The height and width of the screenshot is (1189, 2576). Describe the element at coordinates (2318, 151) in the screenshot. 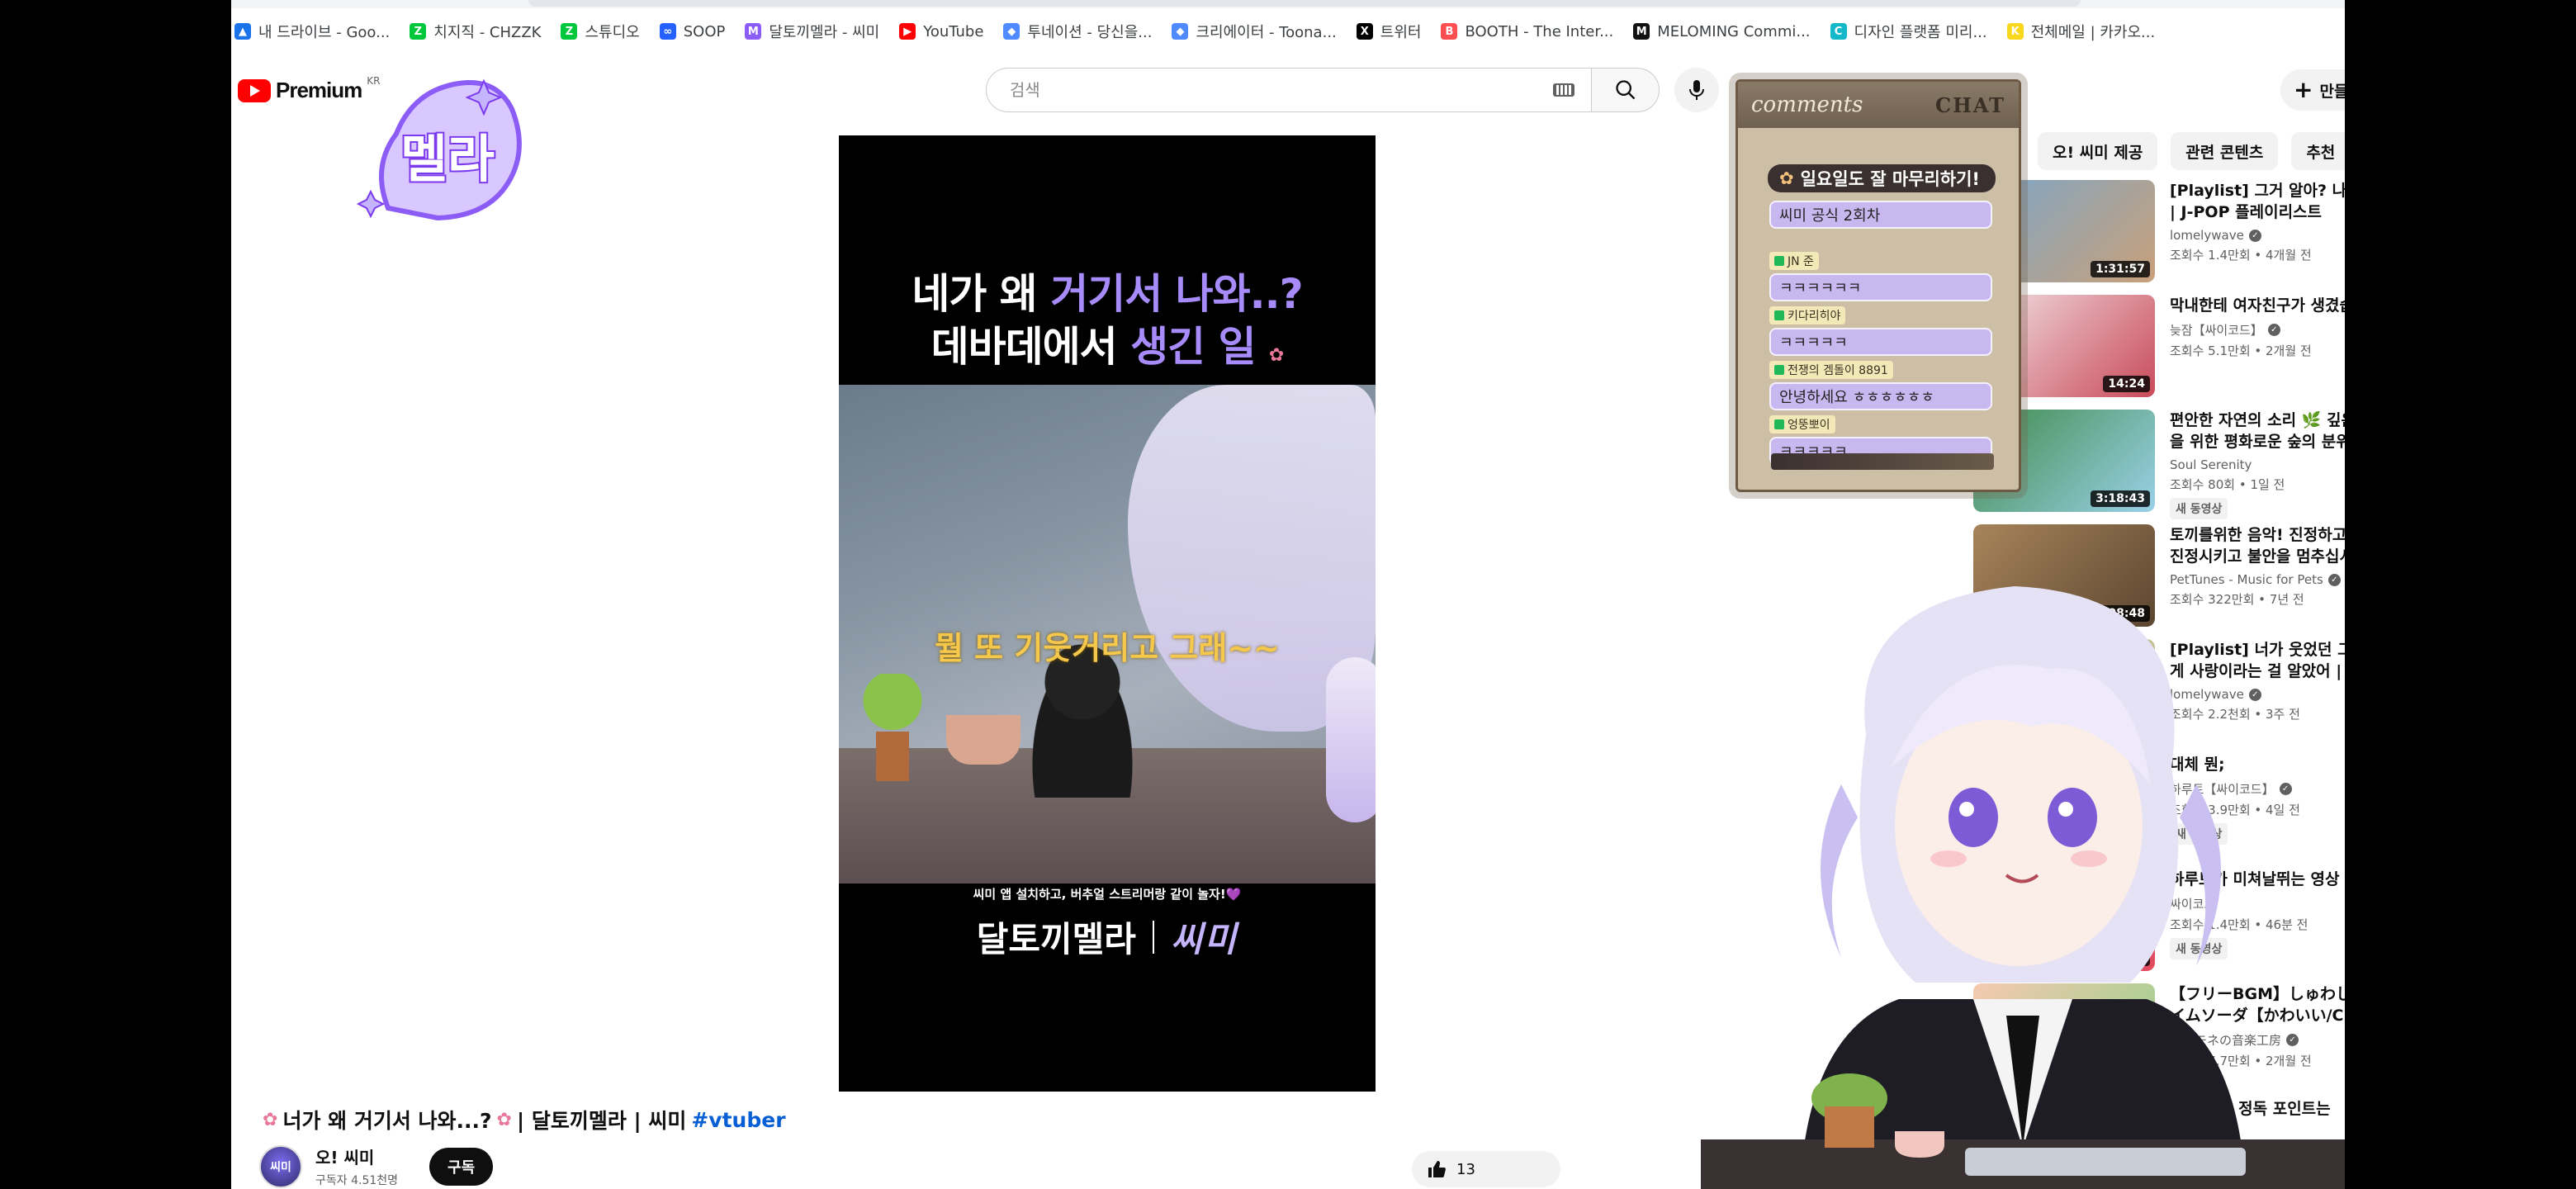

I see `filter-chip: 추천` at that location.